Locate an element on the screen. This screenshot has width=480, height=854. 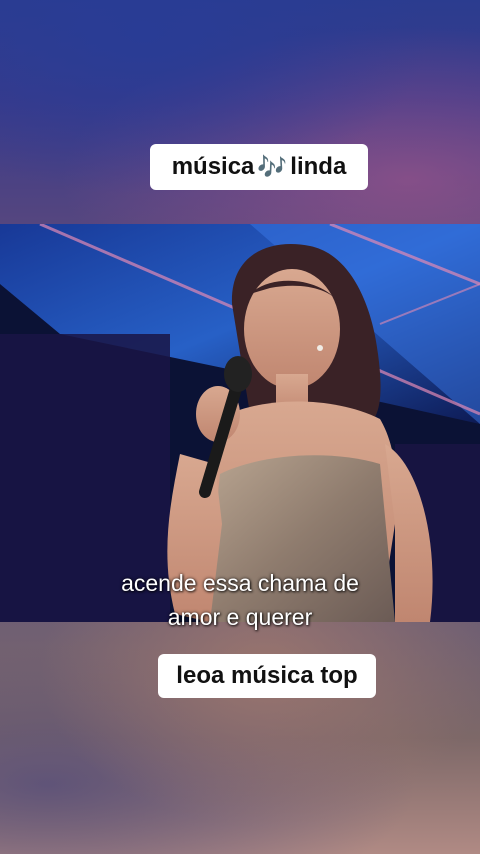
lyrics-caption: acende essa chama de amor e querer is located at coordinates (240, 600).